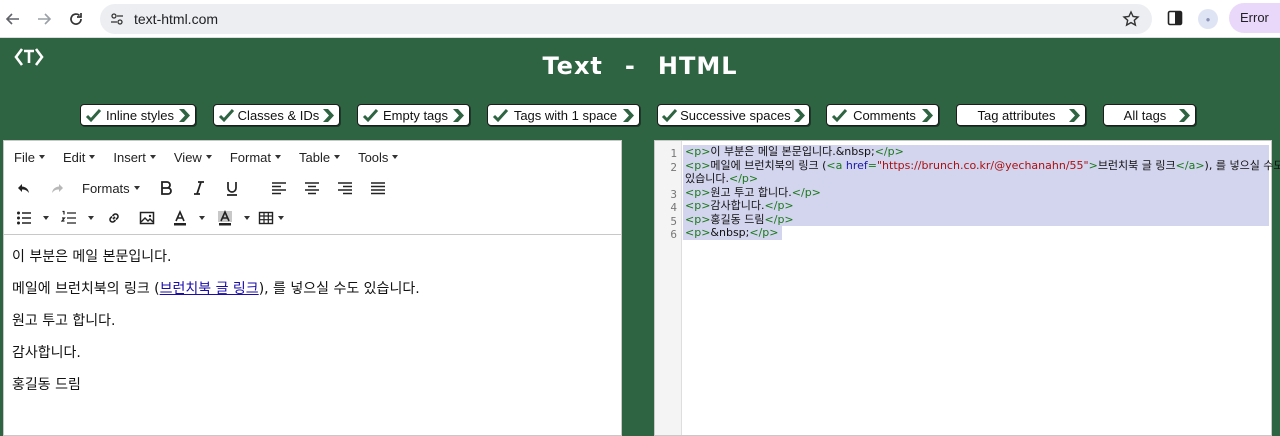 Image resolution: width=1280 pixels, height=436 pixels. I want to click on bookmark-star-icon, so click(1131, 19).